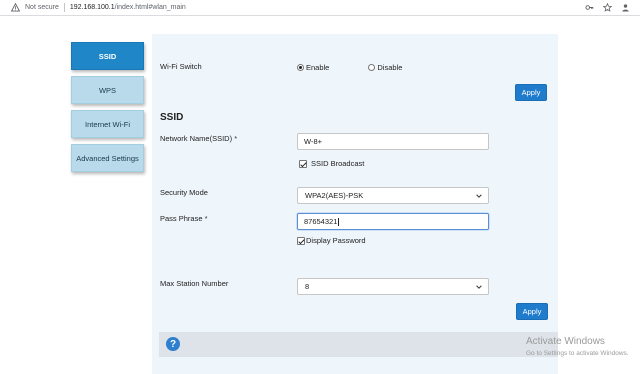 Image resolution: width=640 pixels, height=374 pixels. I want to click on pass-phrase-label: Pass Phrase *, so click(184, 218).